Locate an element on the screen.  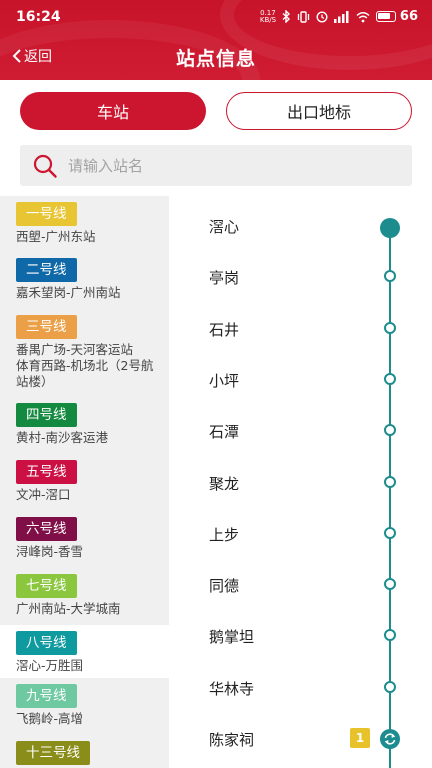
battery-icon: 66 is located at coordinates (396, 16).